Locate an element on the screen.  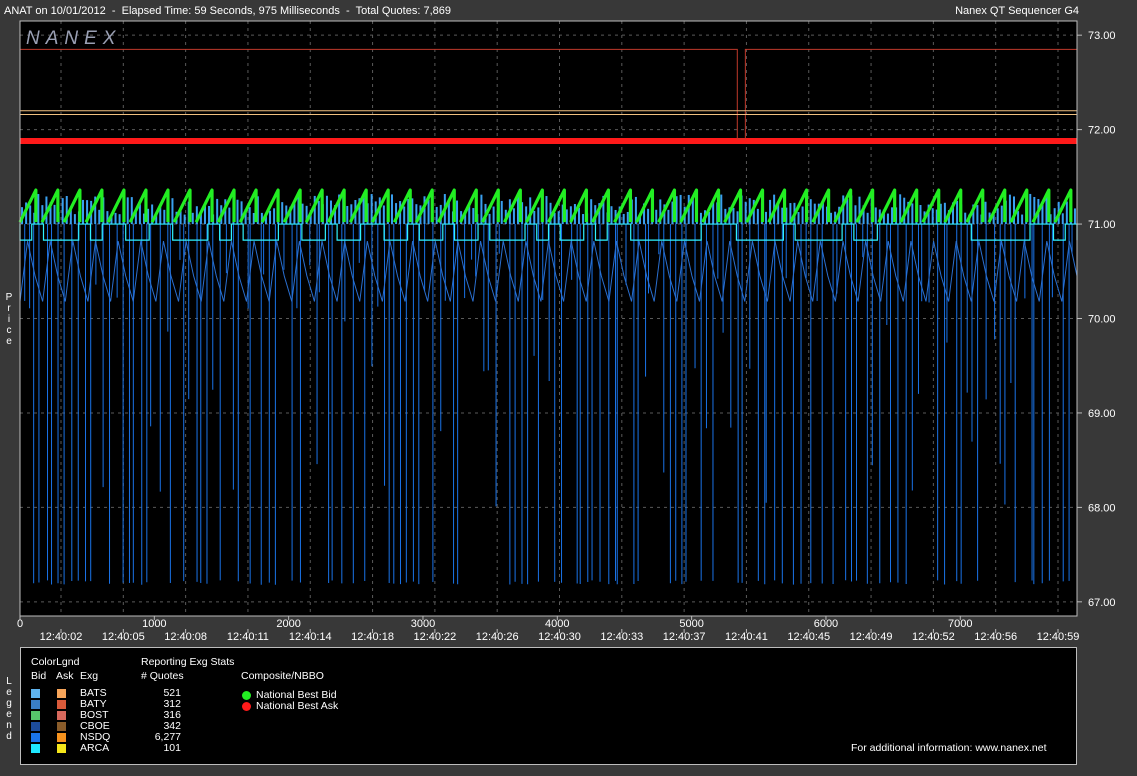
time-tick-label: 12:40:22 is located at coordinates (434, 637).